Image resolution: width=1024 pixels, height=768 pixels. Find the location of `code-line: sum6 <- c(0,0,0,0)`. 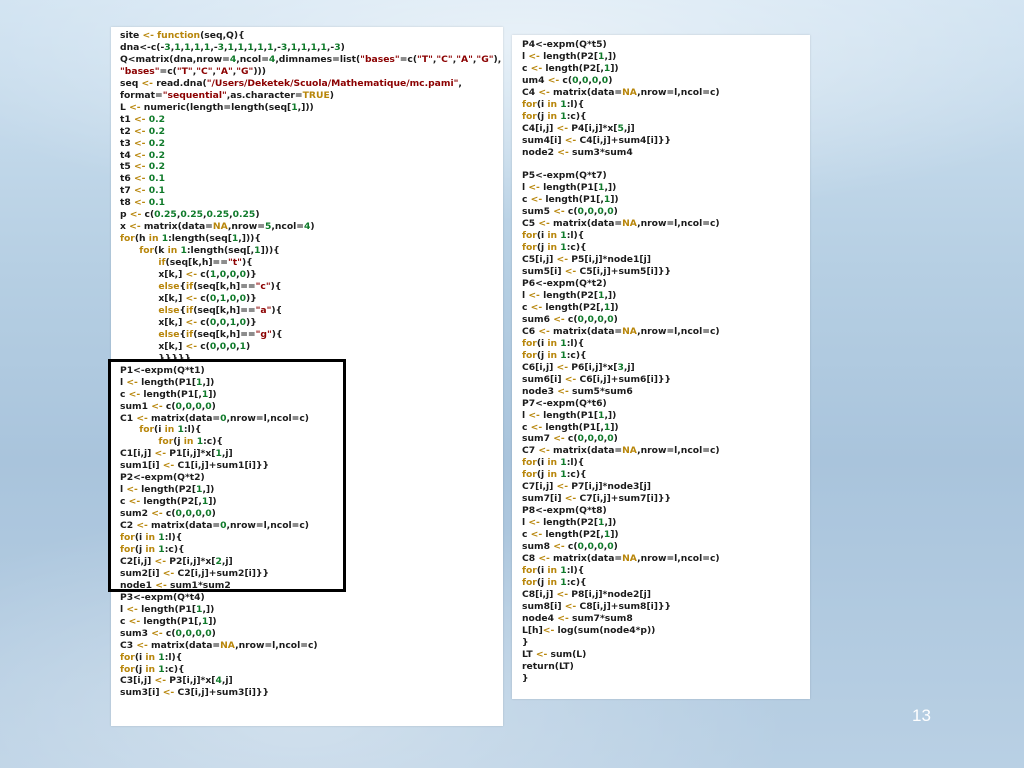

code-line: sum6 <- c(0,0,0,0) is located at coordinates (621, 320).